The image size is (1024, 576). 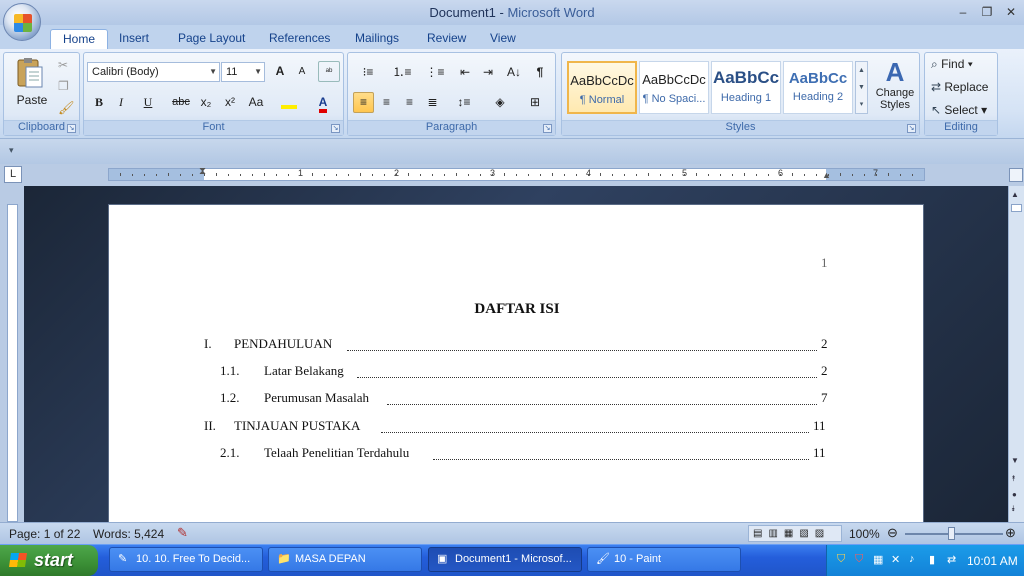 What do you see at coordinates (446, 39) in the screenshot?
I see `tab-review: Review` at bounding box center [446, 39].